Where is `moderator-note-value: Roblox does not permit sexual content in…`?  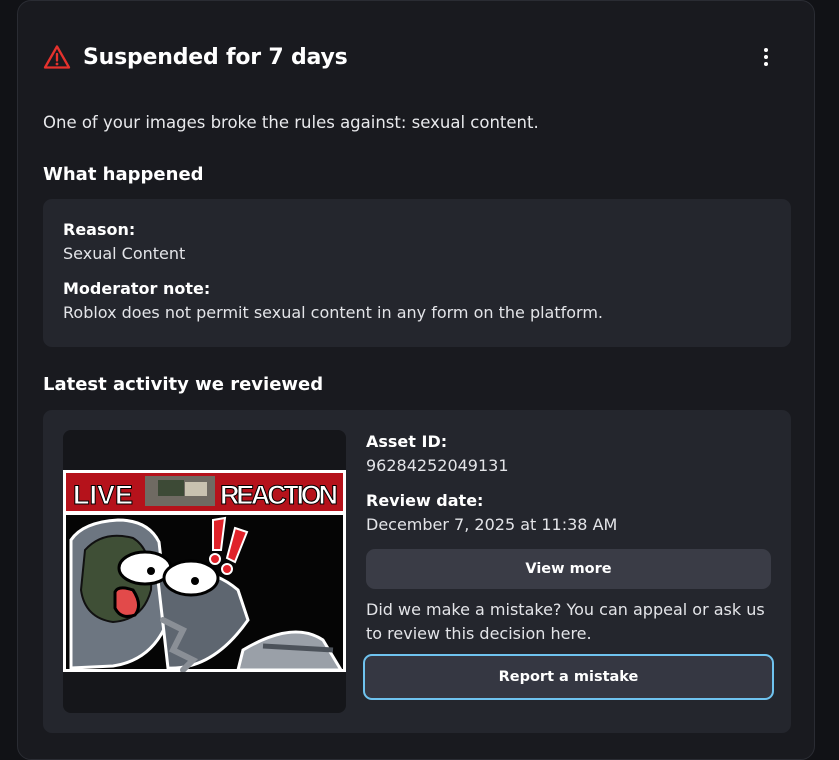
moderator-note-value: Roblox does not permit sexual content in… is located at coordinates (333, 312).